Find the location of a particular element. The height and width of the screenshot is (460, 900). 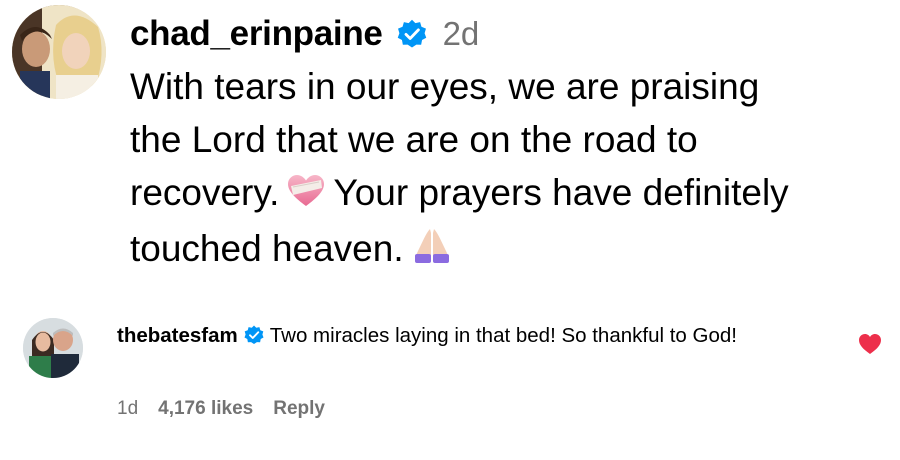

post-text-segment: touched heaven. is located at coordinates (267, 248).